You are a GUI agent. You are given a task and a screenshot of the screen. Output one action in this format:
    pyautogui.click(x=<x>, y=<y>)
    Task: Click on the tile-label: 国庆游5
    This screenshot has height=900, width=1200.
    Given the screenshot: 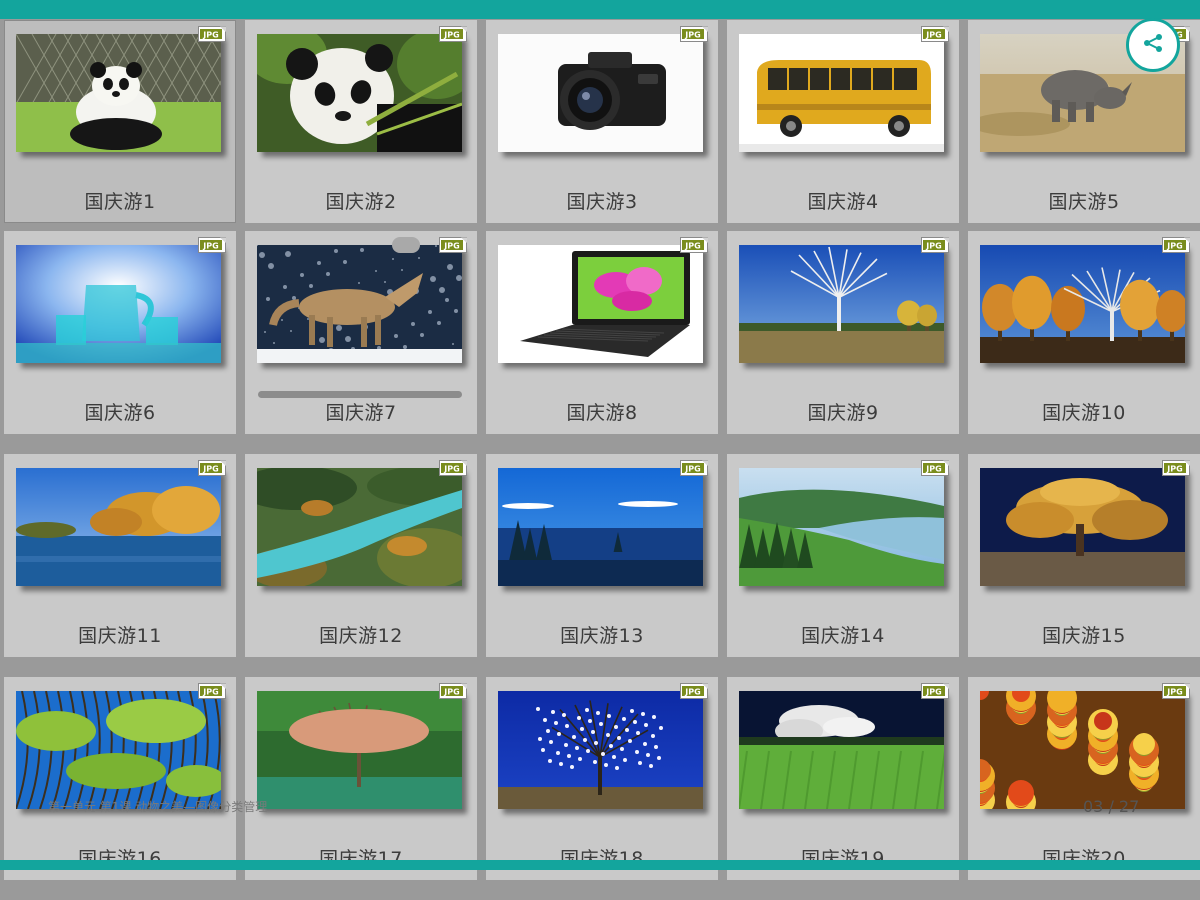 What is the action you would take?
    pyautogui.click(x=1084, y=202)
    